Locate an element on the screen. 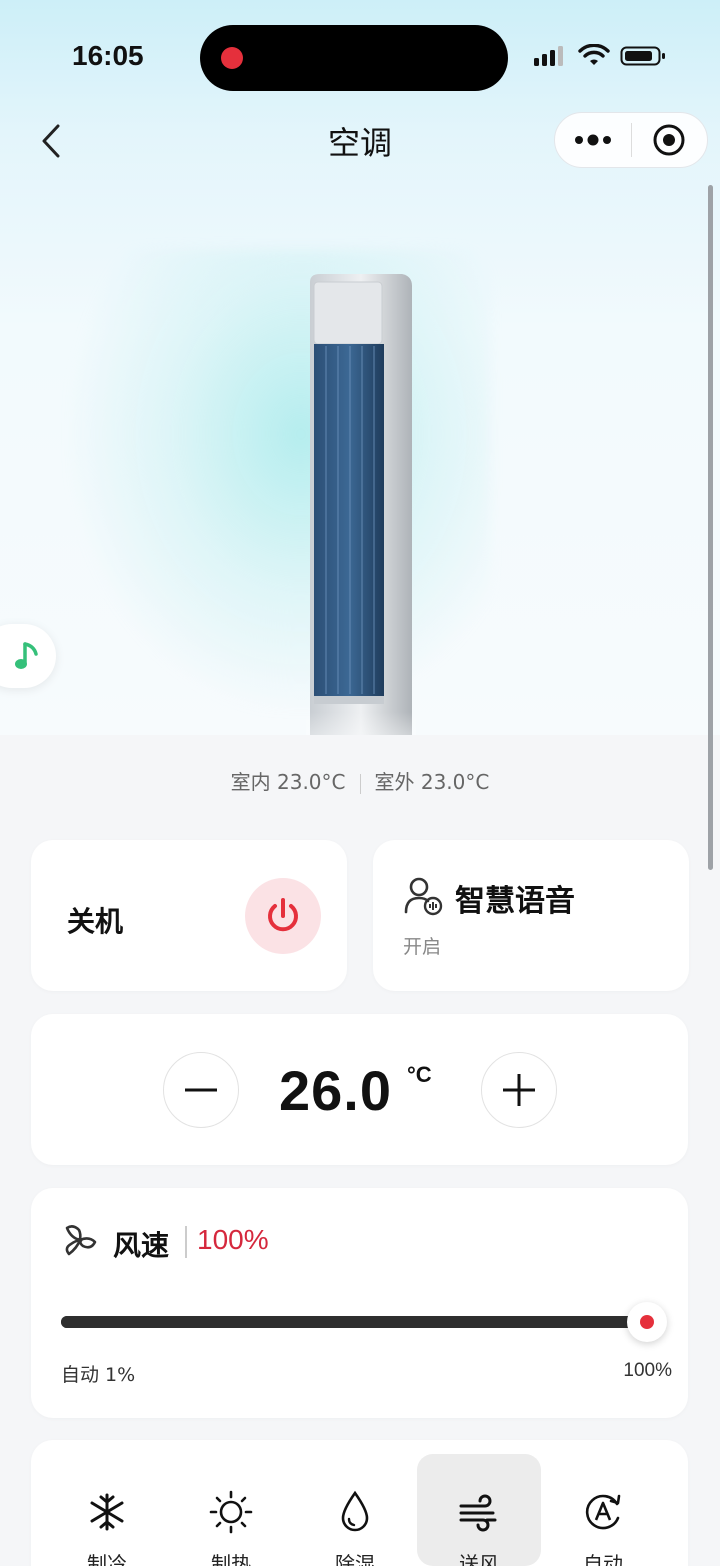  snowflake-icon is located at coordinates (107, 1512).